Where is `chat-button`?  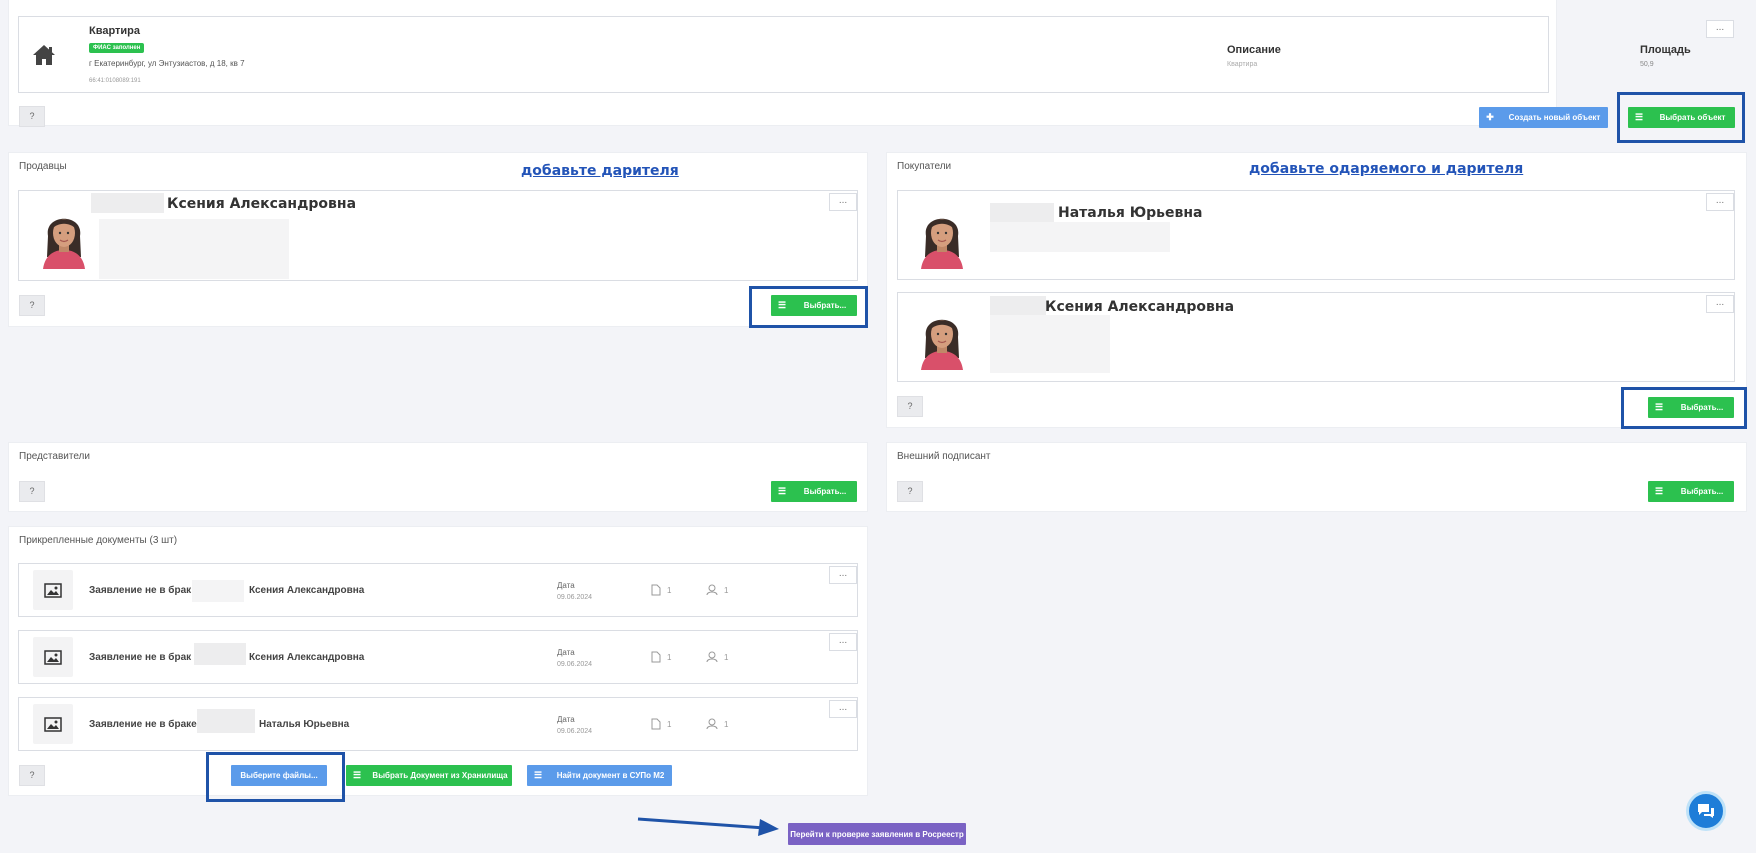
chat-button is located at coordinates (1706, 811).